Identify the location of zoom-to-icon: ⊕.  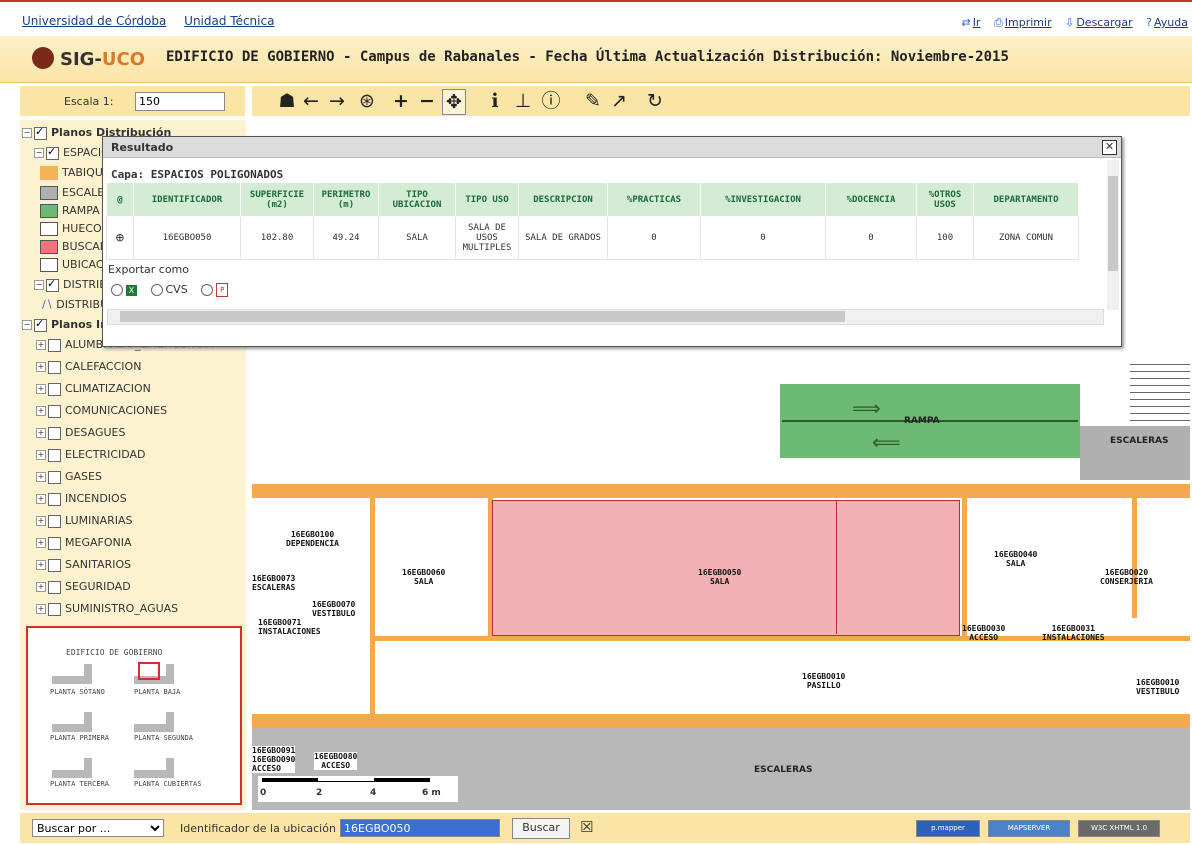
(120, 238).